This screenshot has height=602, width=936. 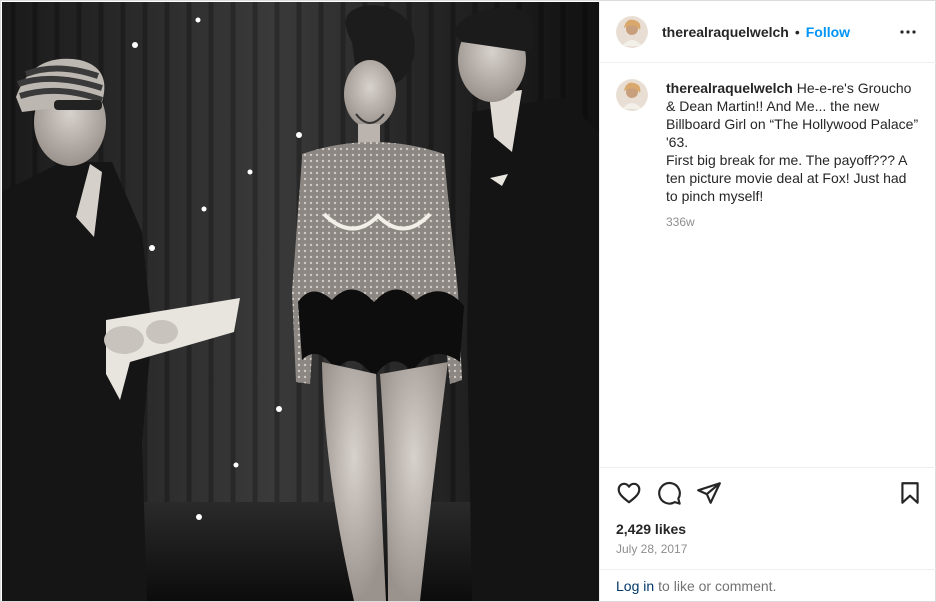 I want to click on username: therealraquelwelch, so click(x=725, y=32).